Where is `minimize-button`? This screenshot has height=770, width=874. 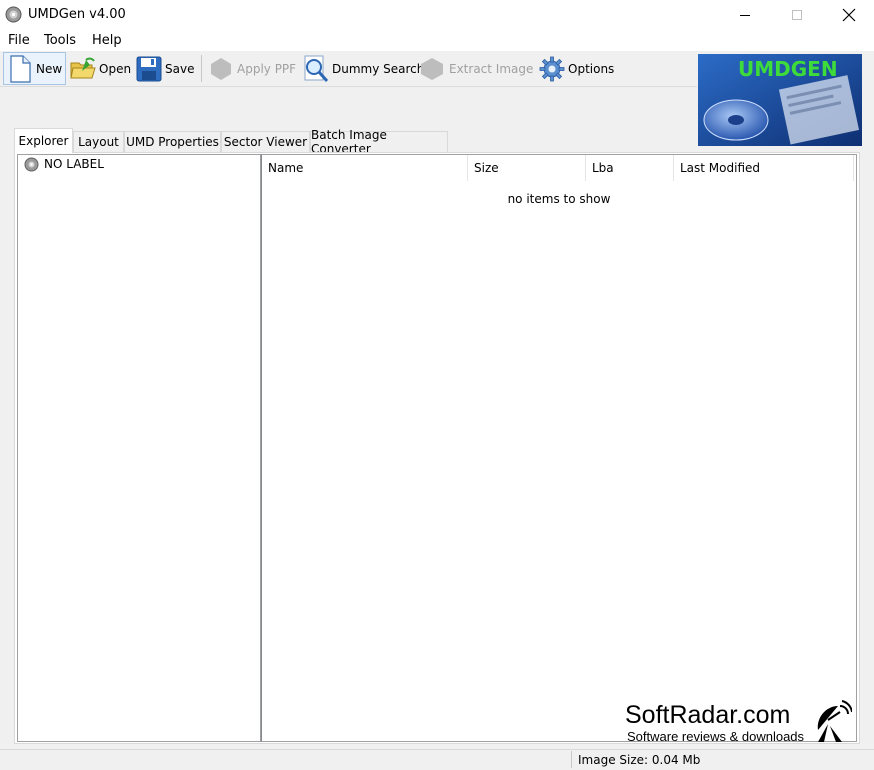 minimize-button is located at coordinates (745, 15).